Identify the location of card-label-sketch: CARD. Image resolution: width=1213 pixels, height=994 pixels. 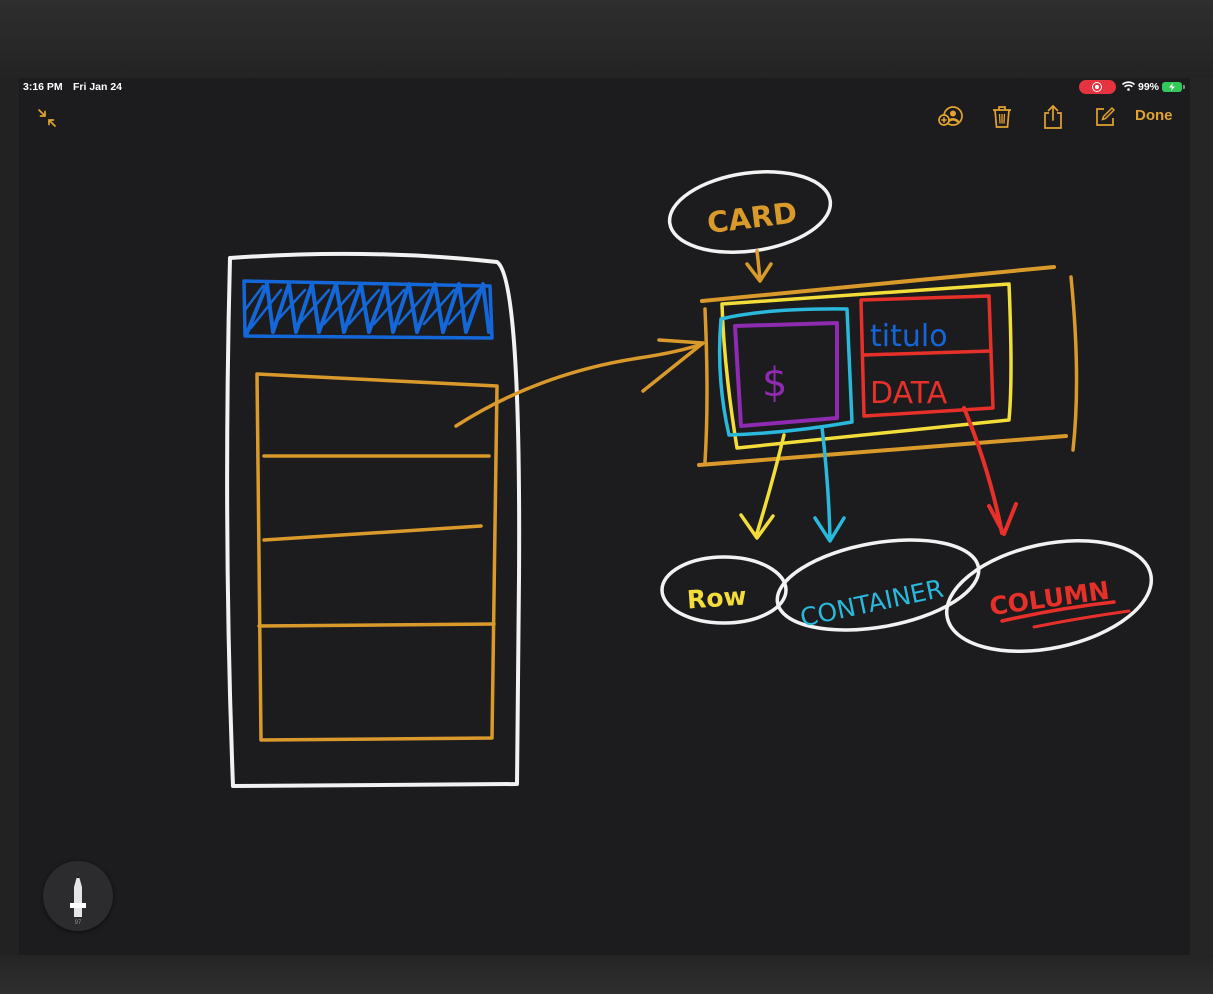
(750, 226).